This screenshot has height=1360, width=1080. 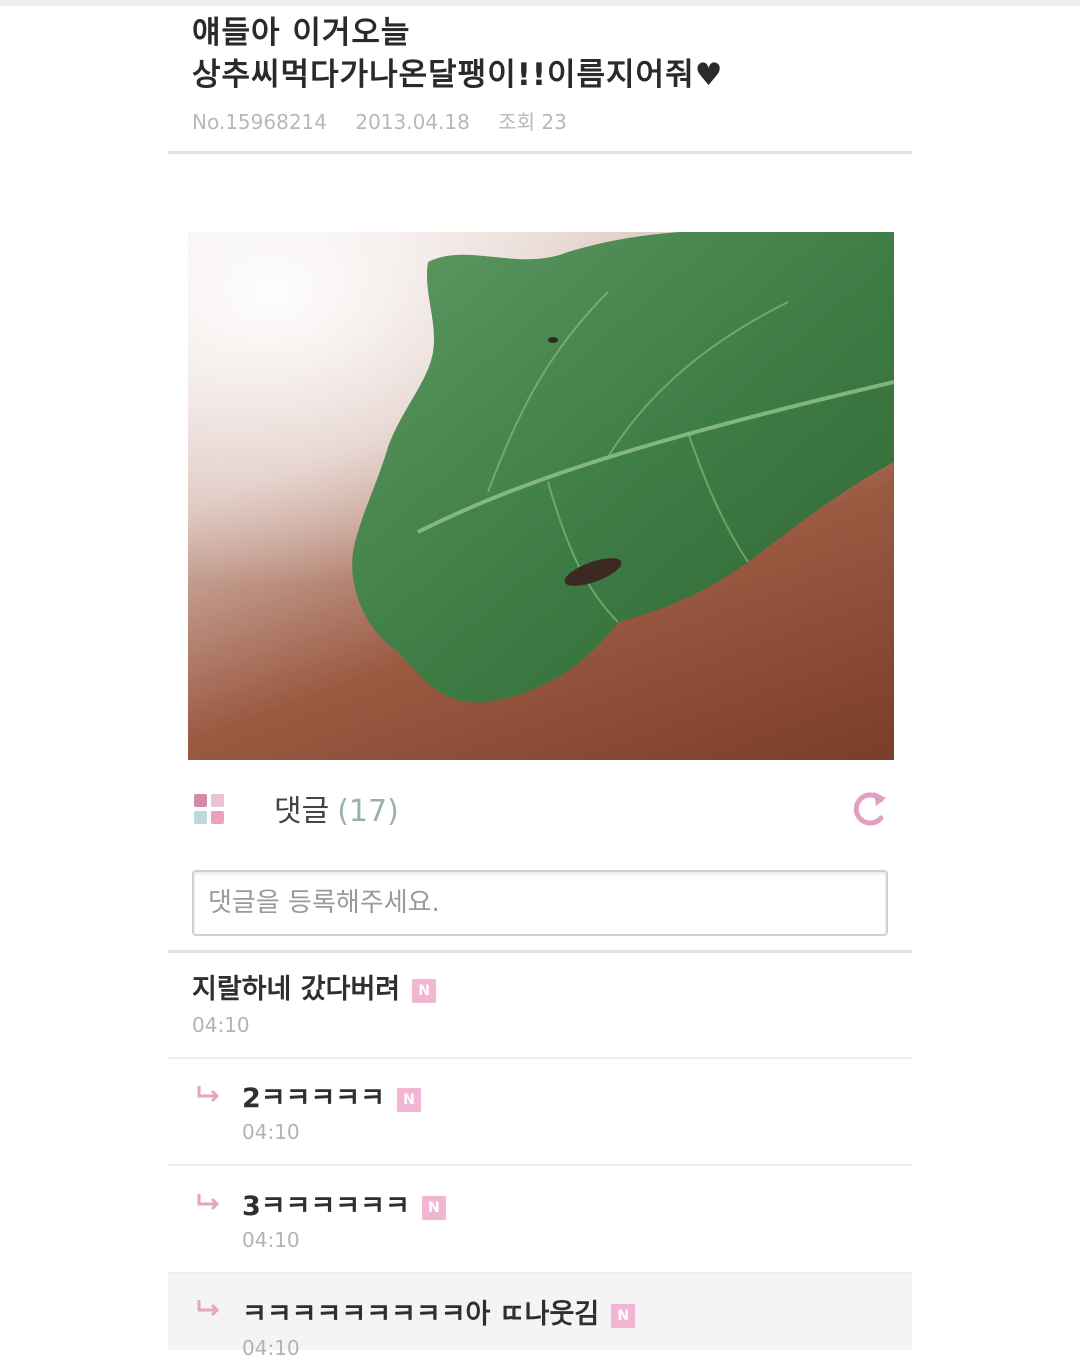 What do you see at coordinates (301, 33) in the screenshot?
I see `post-title-line1: 얘들아 이거오늘` at bounding box center [301, 33].